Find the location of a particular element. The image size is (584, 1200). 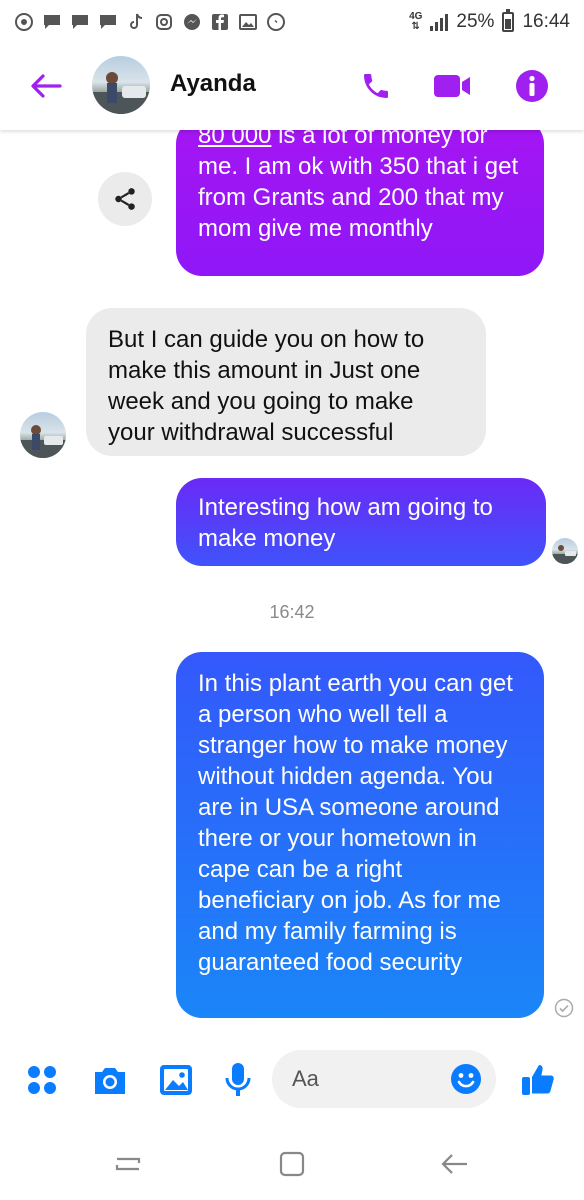

contact-avatar is located at coordinates (121, 85).